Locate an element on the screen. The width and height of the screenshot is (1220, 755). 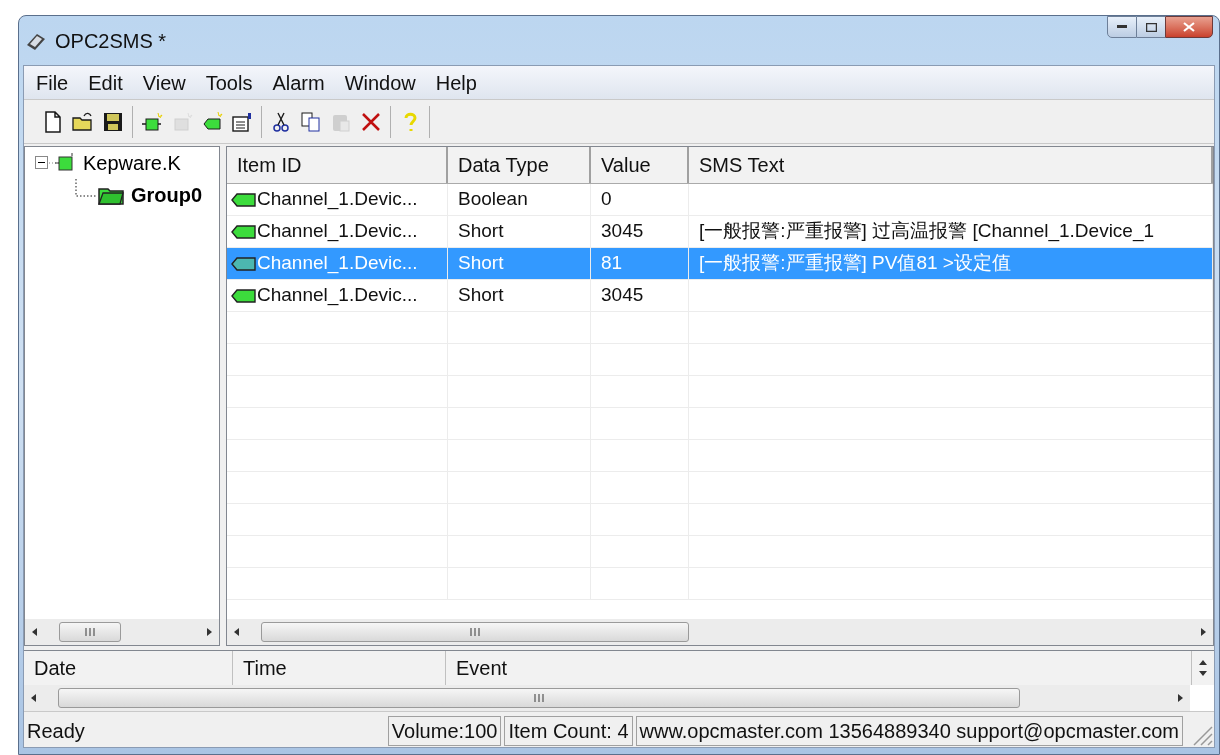
menu-item: Tools is located at coordinates (229, 82).